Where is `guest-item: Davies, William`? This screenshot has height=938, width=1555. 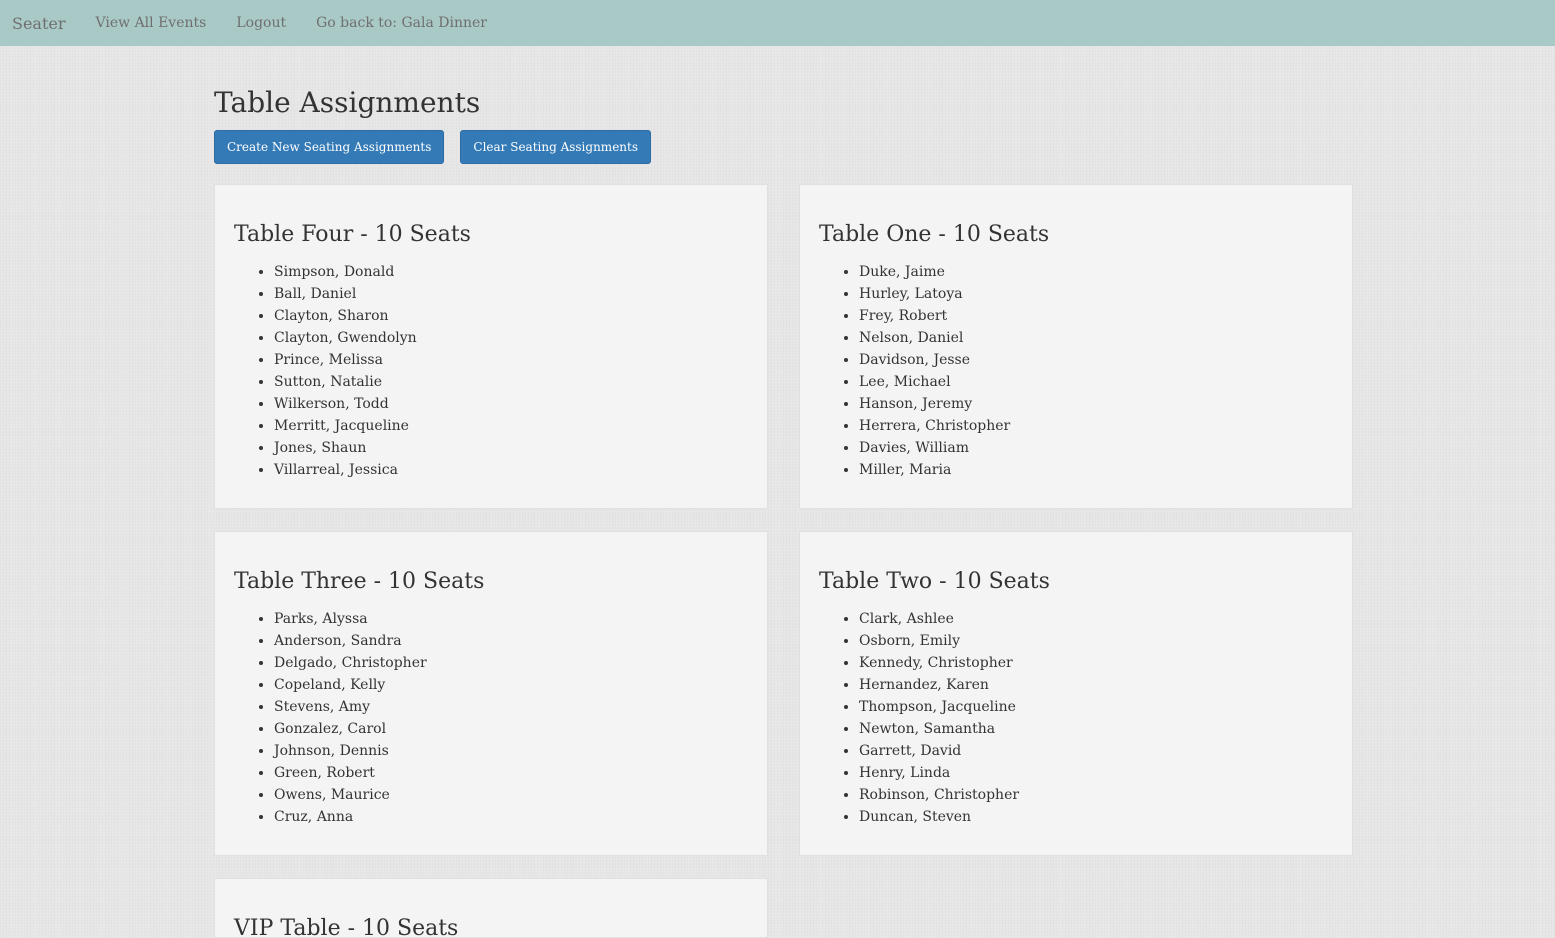 guest-item: Davies, William is located at coordinates (1096, 448).